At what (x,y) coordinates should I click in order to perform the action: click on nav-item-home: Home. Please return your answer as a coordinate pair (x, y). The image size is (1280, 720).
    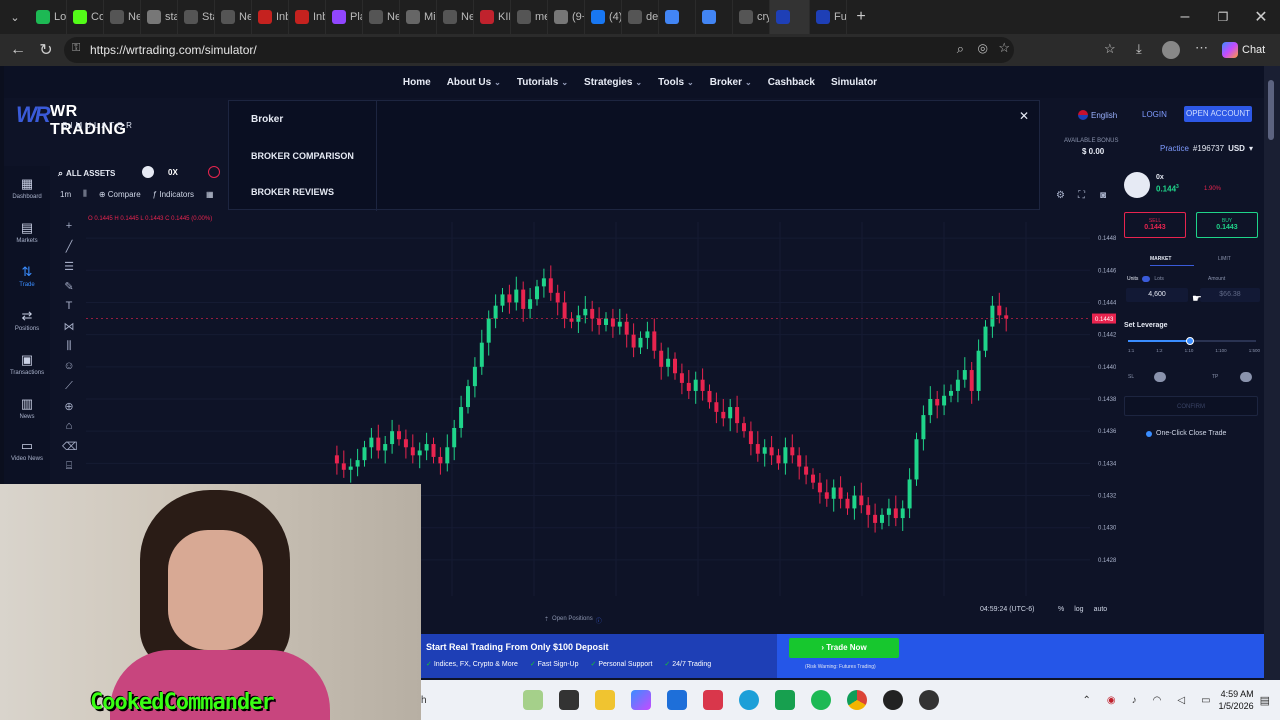
    Looking at the image, I should click on (417, 82).